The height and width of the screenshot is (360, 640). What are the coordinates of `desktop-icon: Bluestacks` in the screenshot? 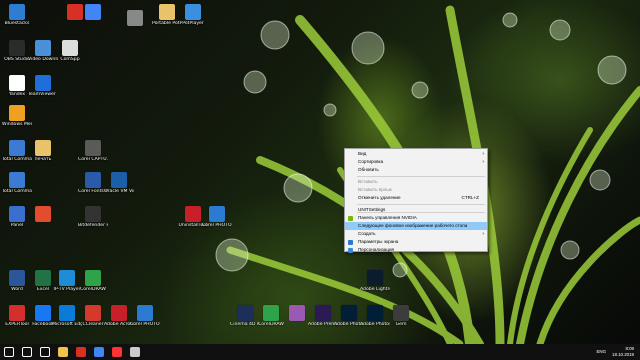 It's located at (17, 15).